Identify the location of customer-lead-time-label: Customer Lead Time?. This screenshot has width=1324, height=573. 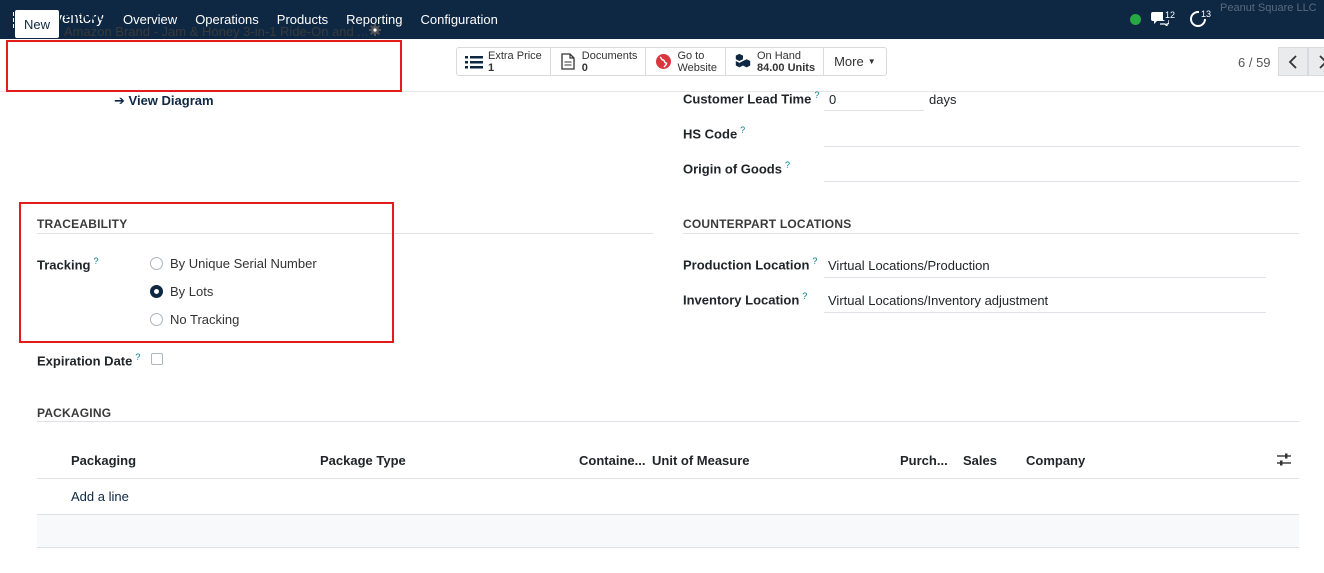
(751, 98).